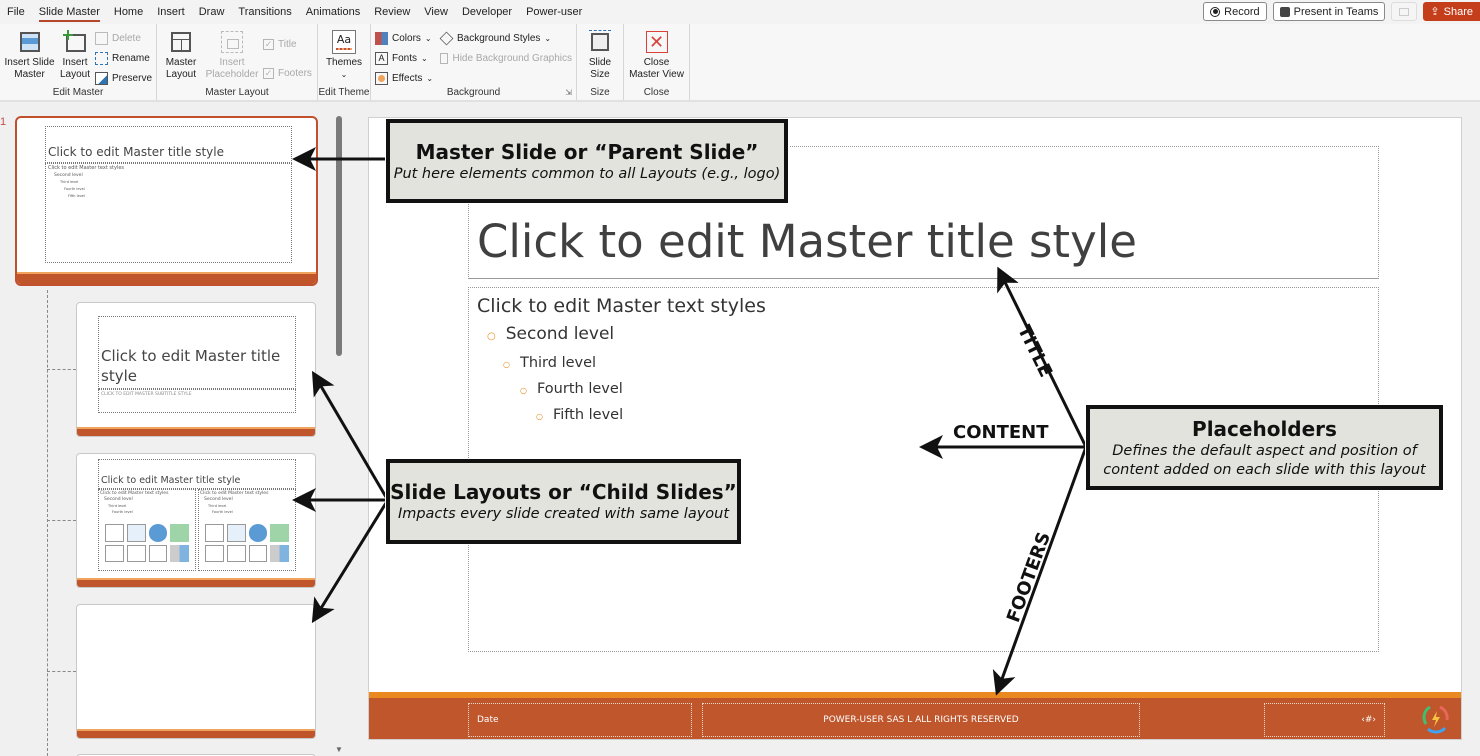 This screenshot has width=1480, height=756. Describe the element at coordinates (30, 42) in the screenshot. I see `insert-slide-master-icon` at that location.